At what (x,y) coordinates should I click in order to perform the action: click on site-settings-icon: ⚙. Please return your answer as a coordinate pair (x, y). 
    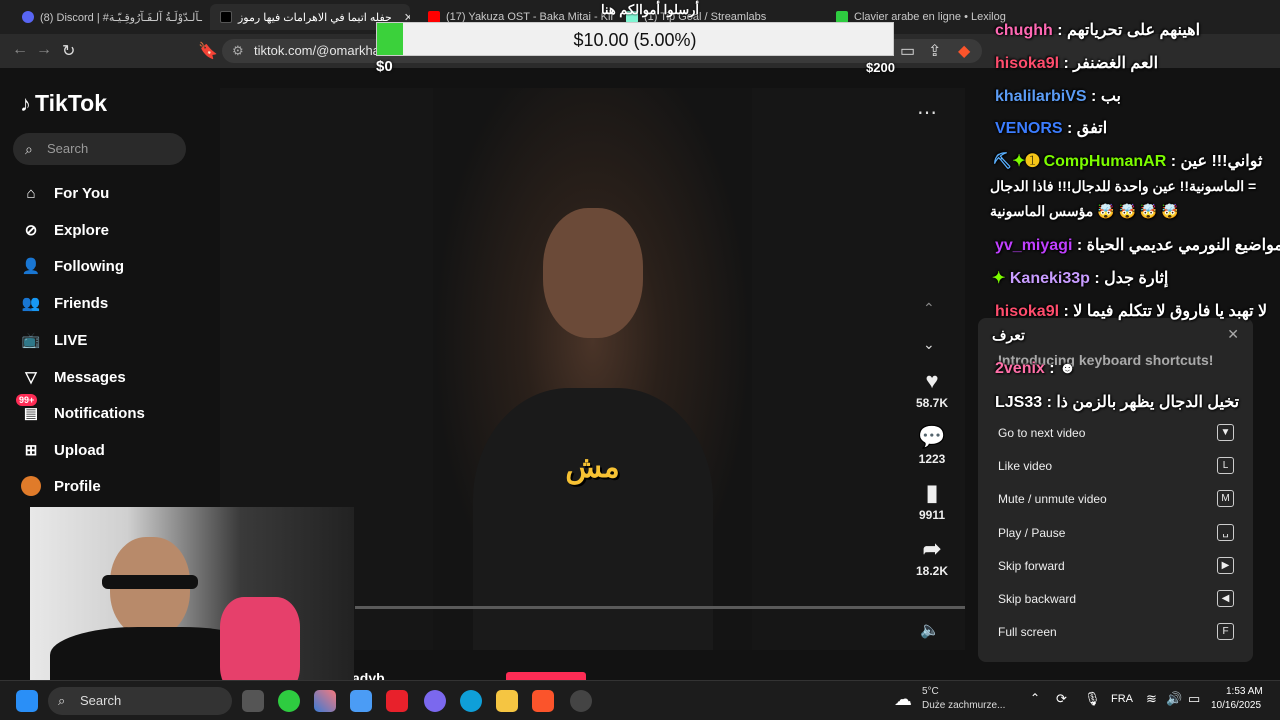
    Looking at the image, I should click on (238, 51).